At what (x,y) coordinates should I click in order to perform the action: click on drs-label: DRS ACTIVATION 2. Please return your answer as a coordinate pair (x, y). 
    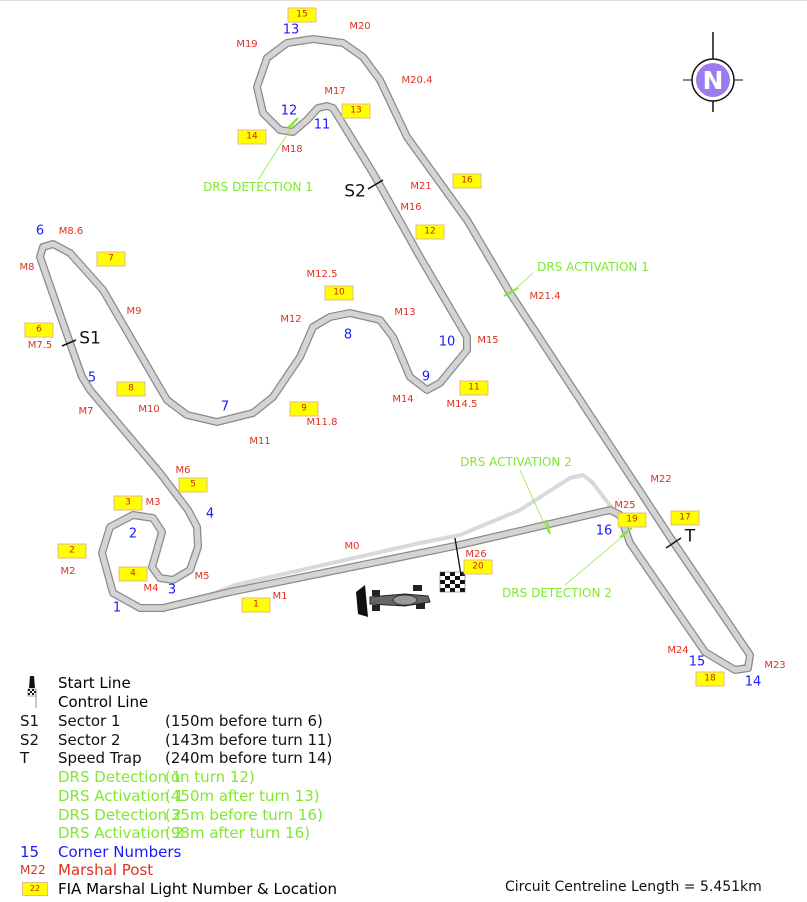
    Looking at the image, I should click on (516, 462).